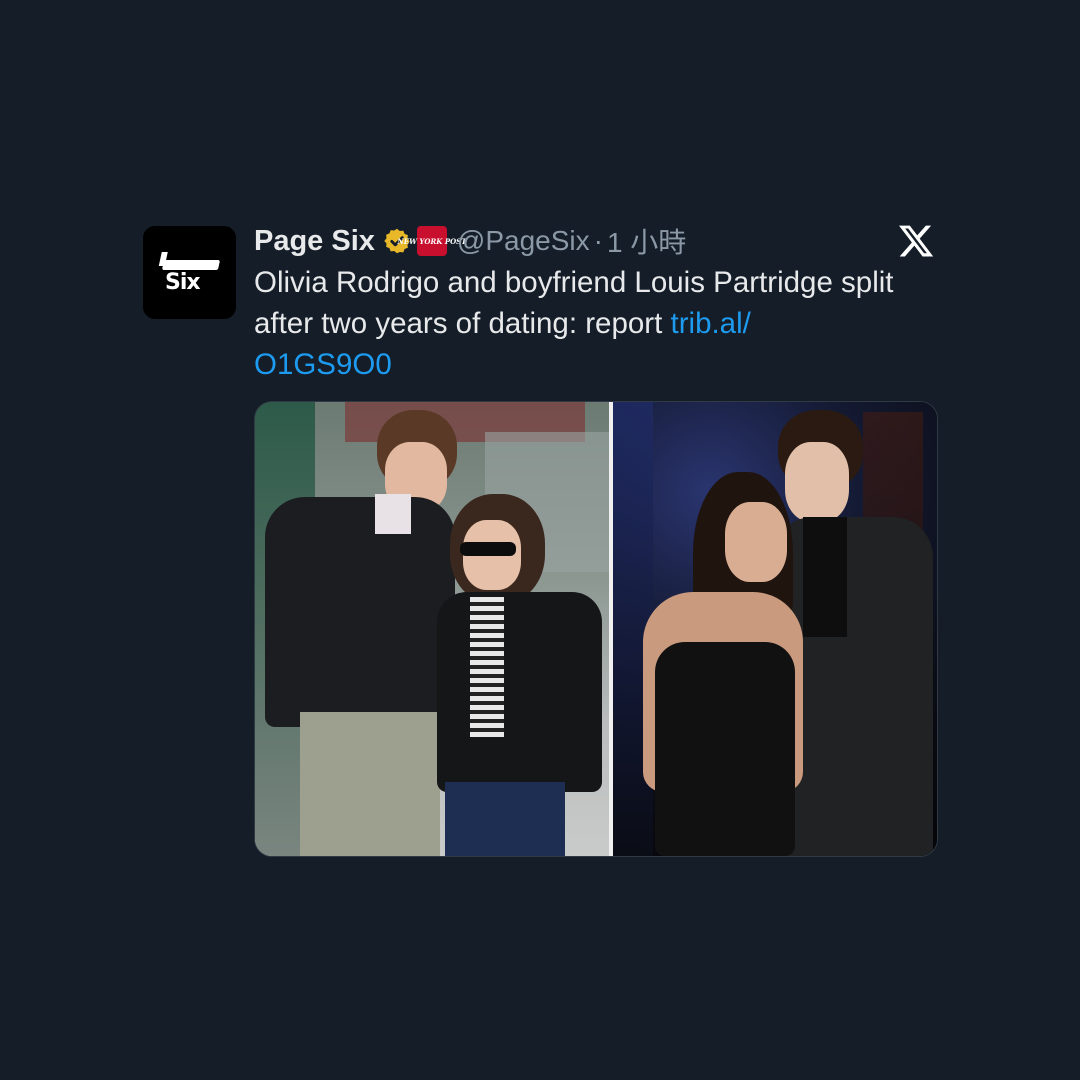 The image size is (1080, 1080). What do you see at coordinates (314, 241) in the screenshot?
I see `display-name: Page Six` at bounding box center [314, 241].